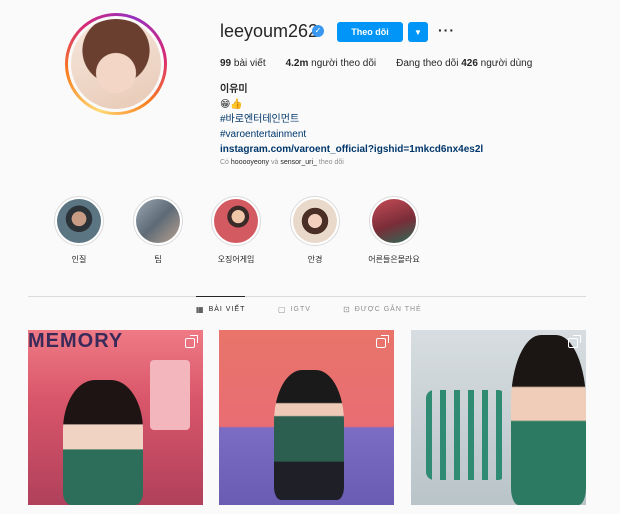  I want to click on highlight-label: 오징어게임, so click(236, 259).